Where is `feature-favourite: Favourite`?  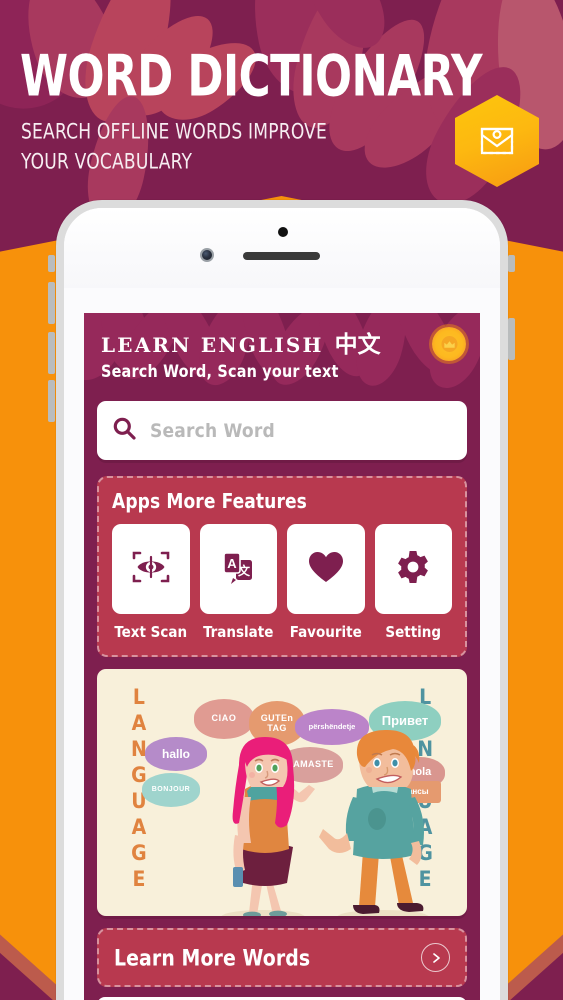
feature-favourite: Favourite is located at coordinates (326, 582).